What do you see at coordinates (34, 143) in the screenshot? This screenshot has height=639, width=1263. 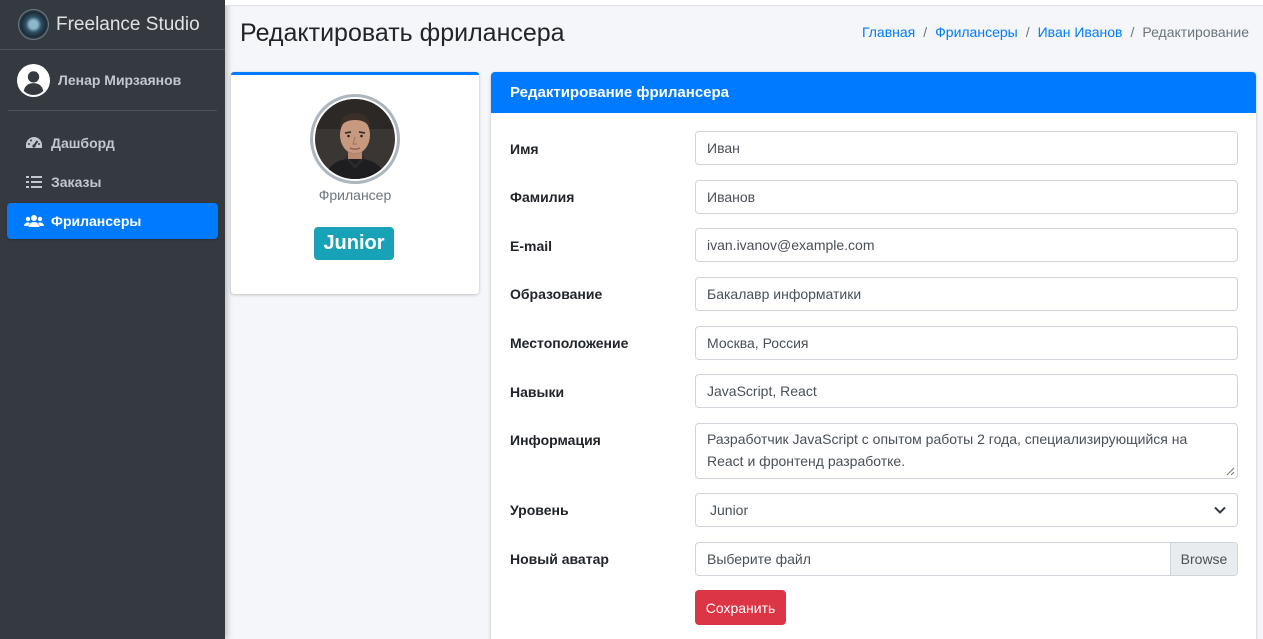 I see `tachometer-icon` at bounding box center [34, 143].